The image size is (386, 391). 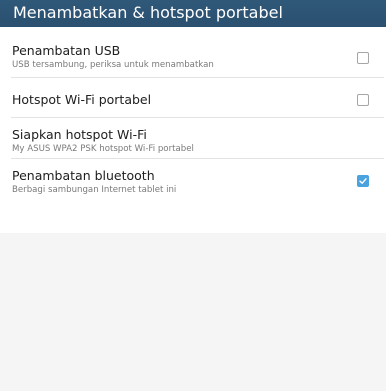 I want to click on setting-summary: My ASUS WPA2 PSK hotspot Wi-Fi portabel, so click(x=103, y=149).